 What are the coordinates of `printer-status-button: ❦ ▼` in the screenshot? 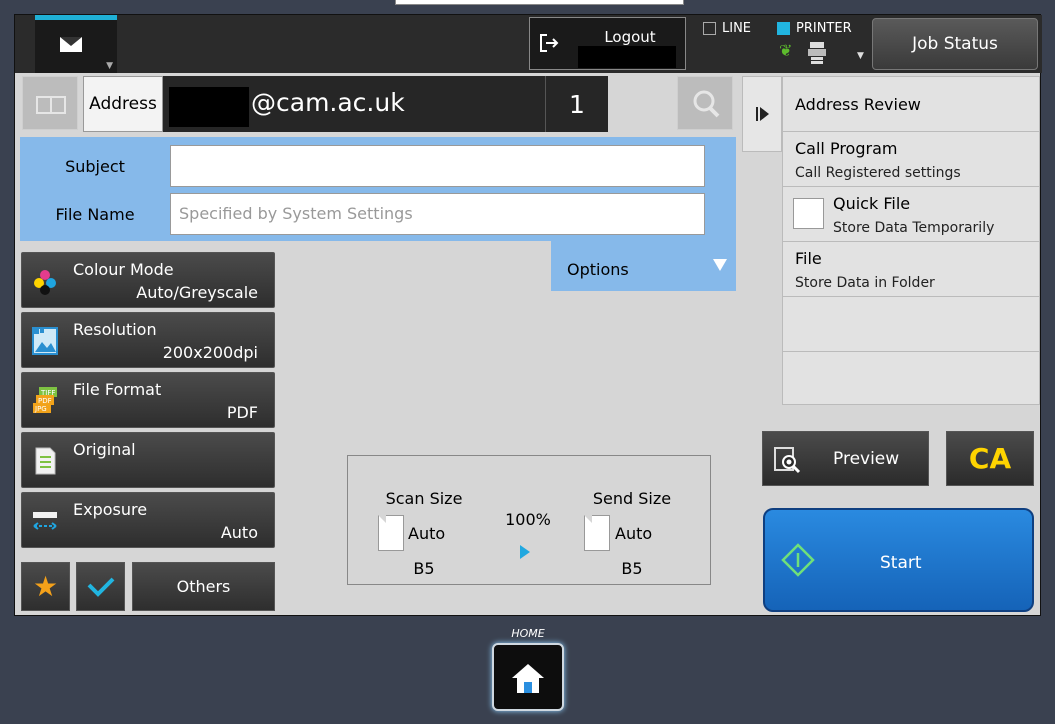 It's located at (822, 54).